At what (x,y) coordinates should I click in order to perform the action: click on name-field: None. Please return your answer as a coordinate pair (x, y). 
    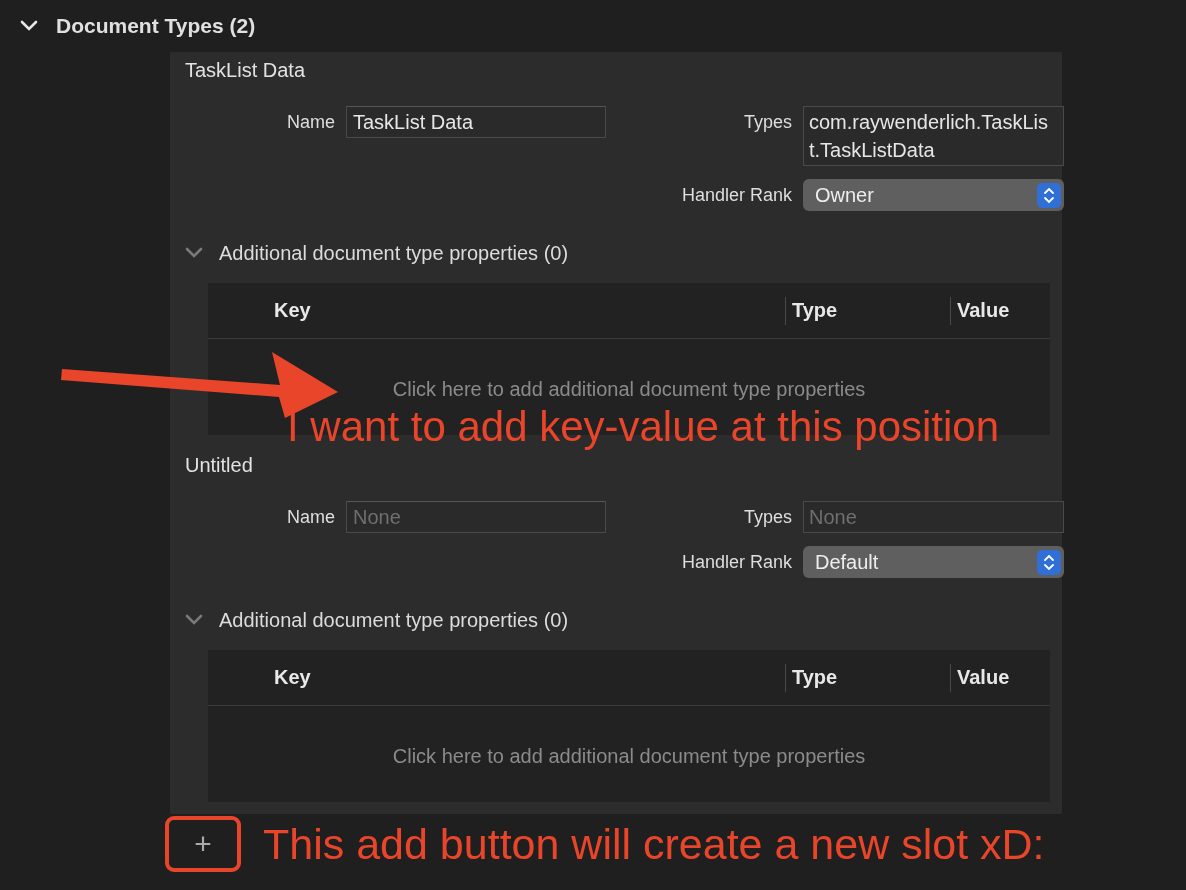
    Looking at the image, I should click on (476, 517).